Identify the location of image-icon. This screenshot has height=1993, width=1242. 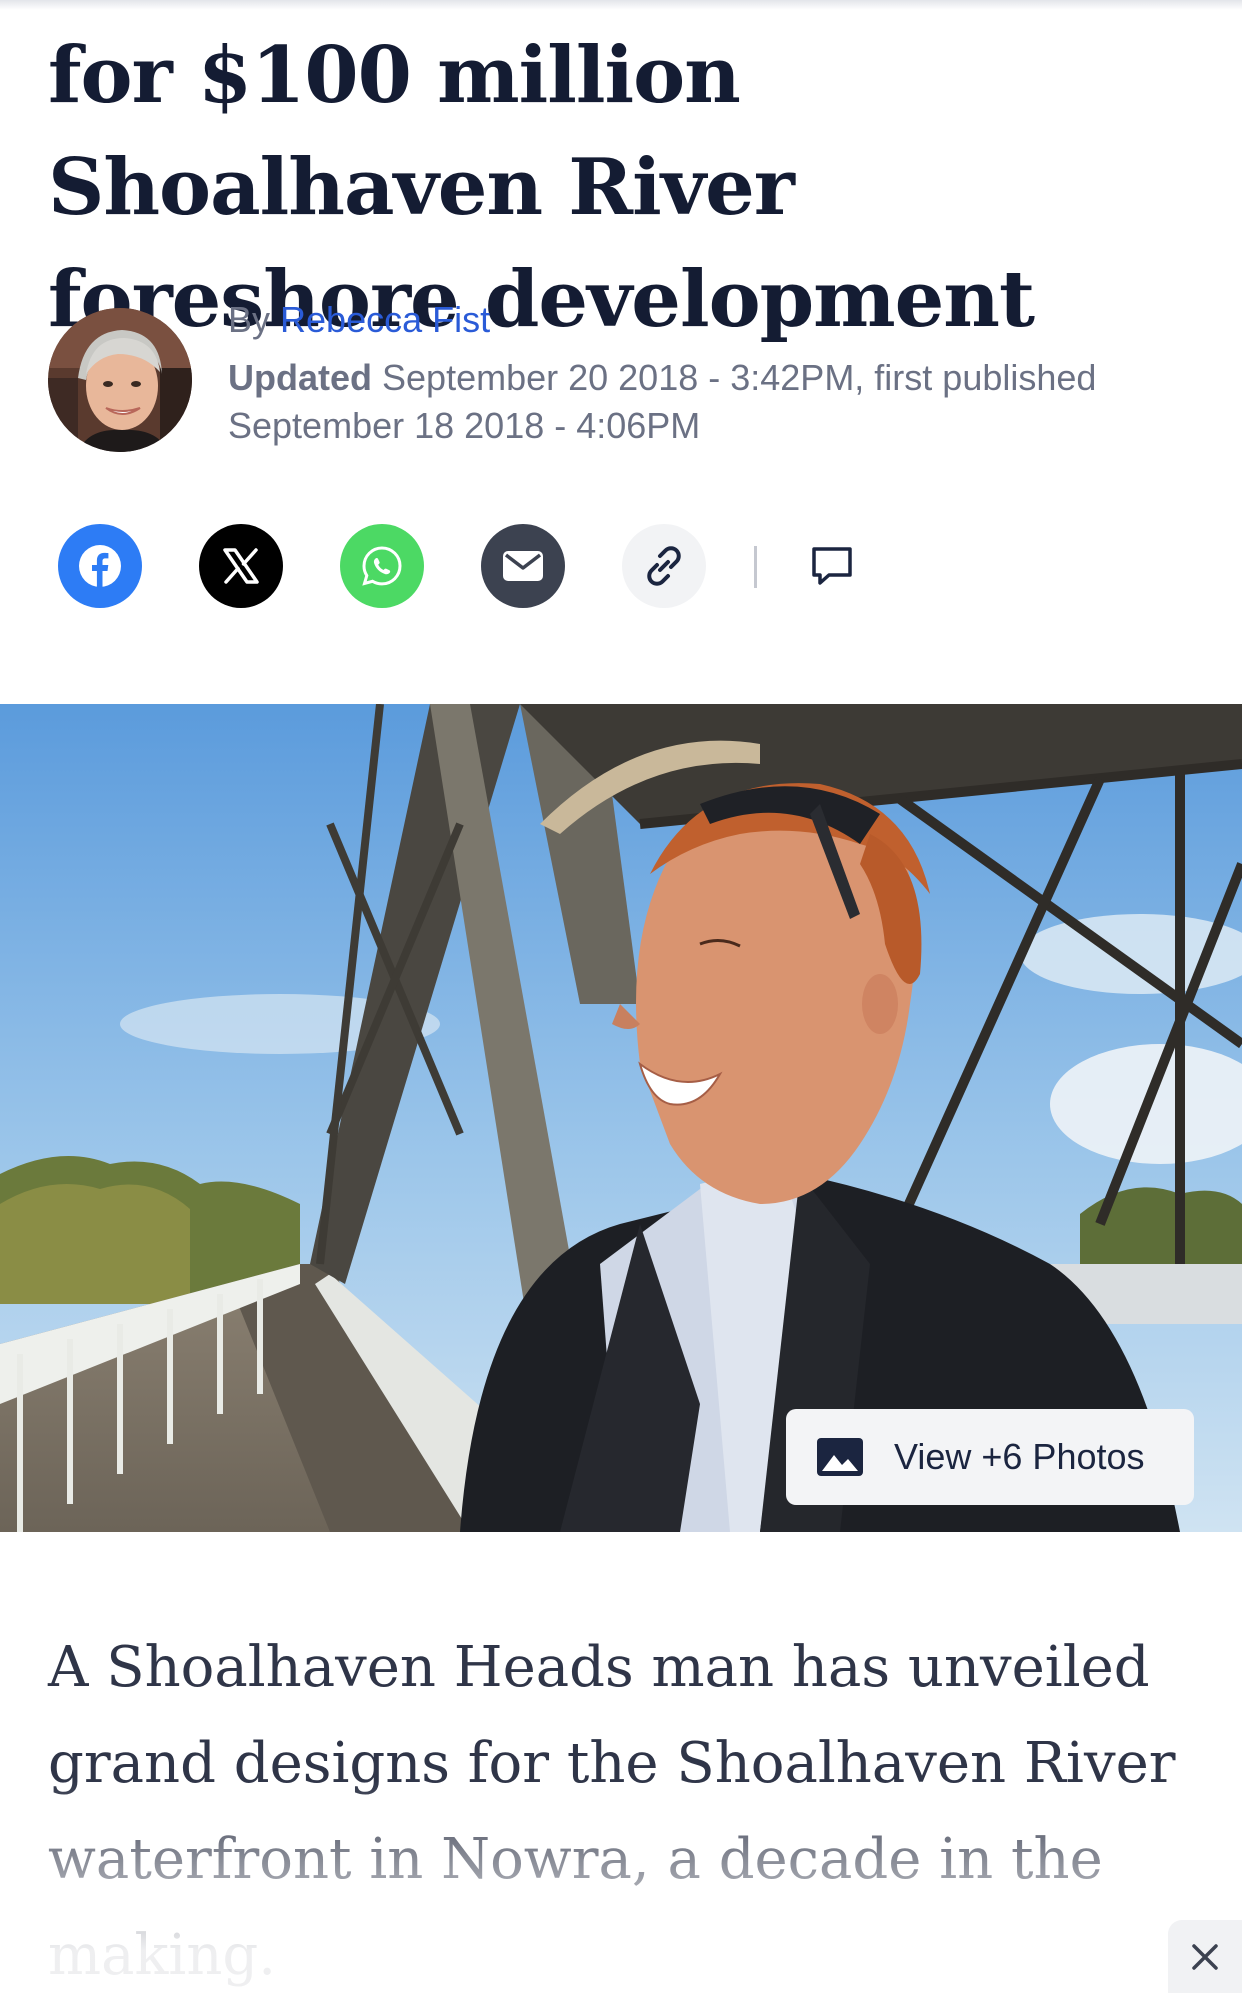
(840, 1457).